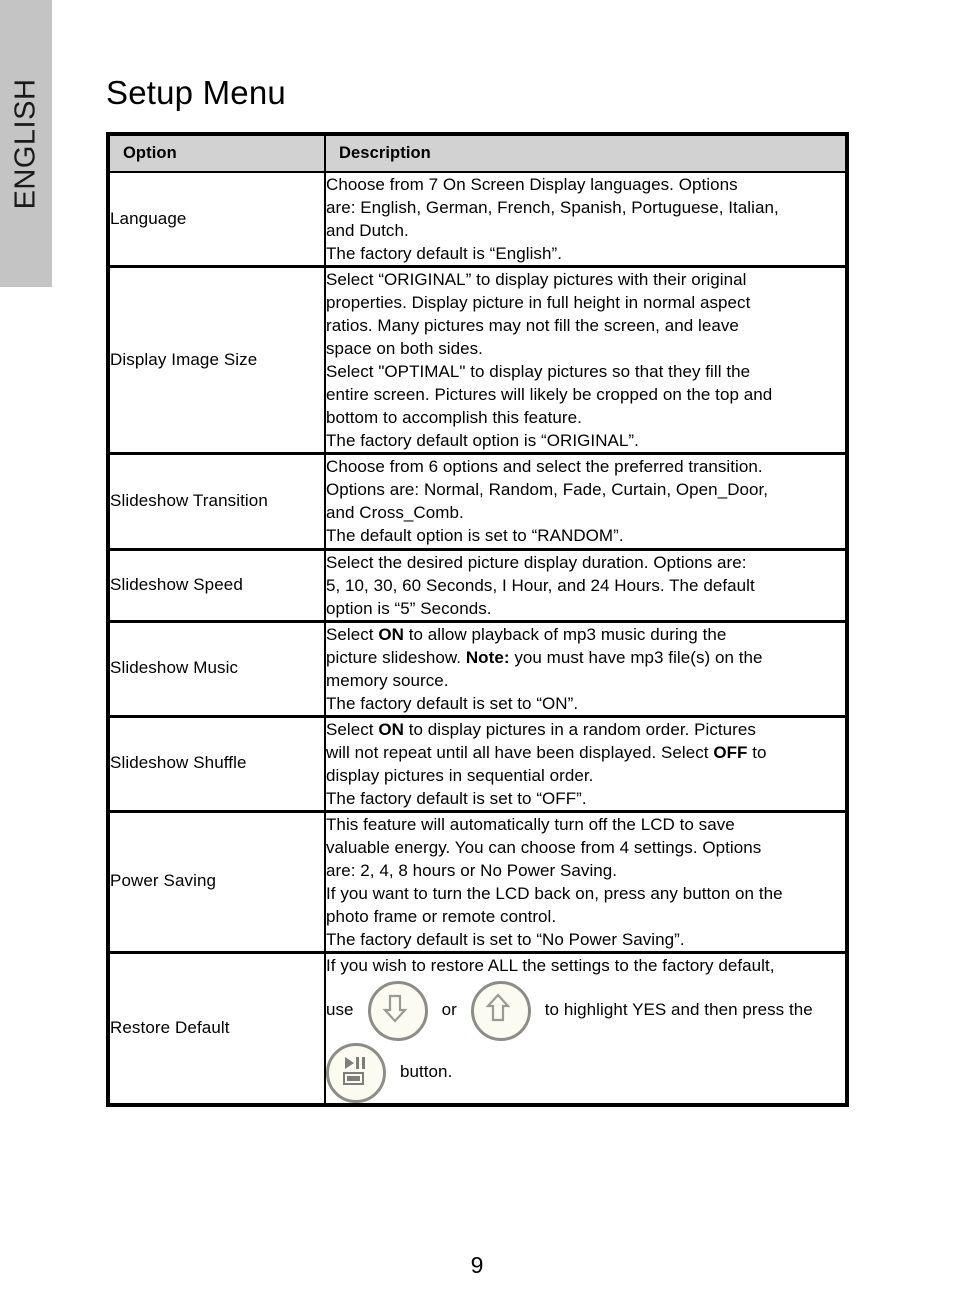 The width and height of the screenshot is (954, 1295). Describe the element at coordinates (148, 218) in the screenshot. I see `option-name: Language` at that location.